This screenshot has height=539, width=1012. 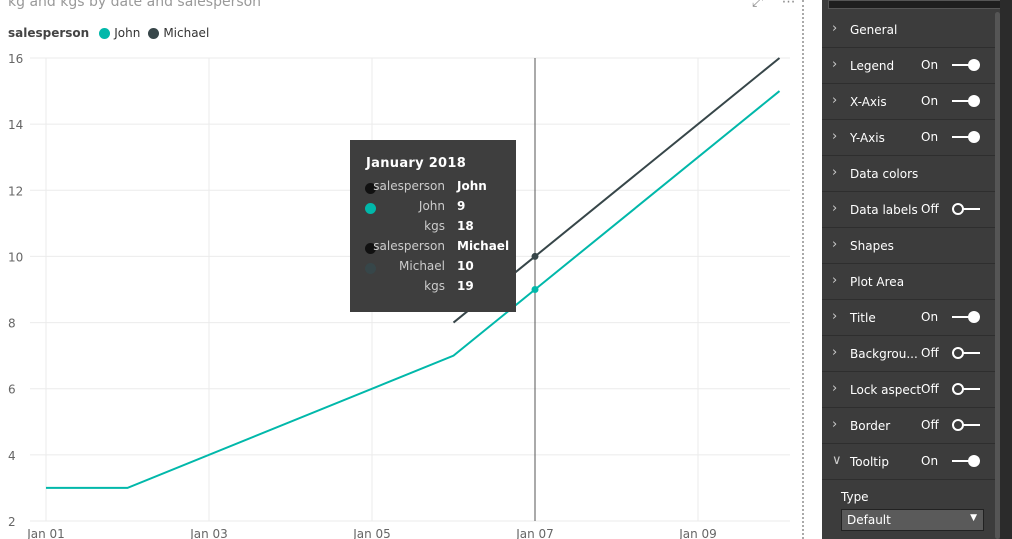 I want to click on format-section-shapes: › Shapes, so click(x=911, y=246).